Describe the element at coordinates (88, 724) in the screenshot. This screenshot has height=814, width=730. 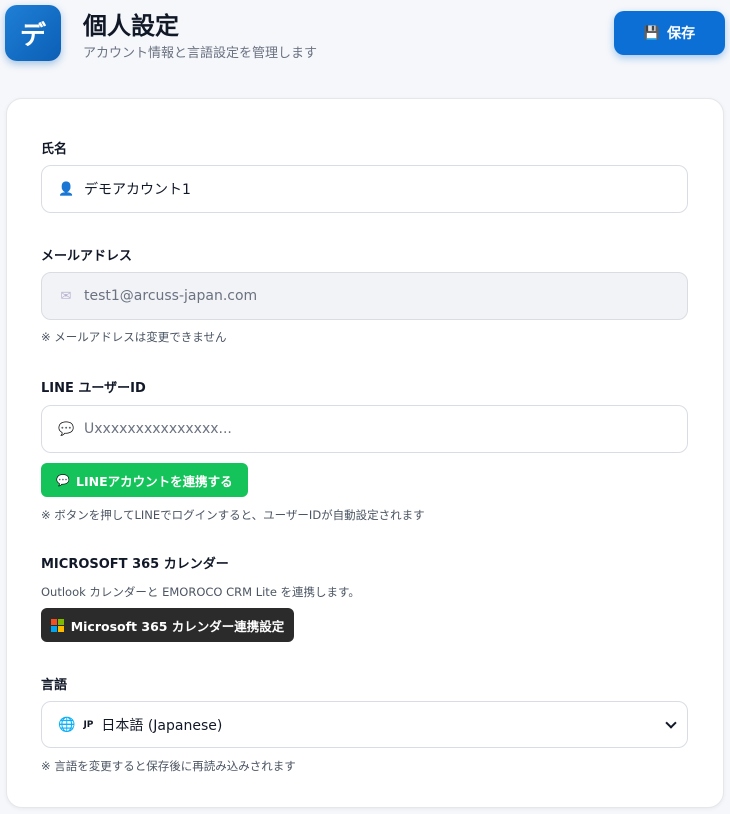
I see `flag-label: JP` at that location.